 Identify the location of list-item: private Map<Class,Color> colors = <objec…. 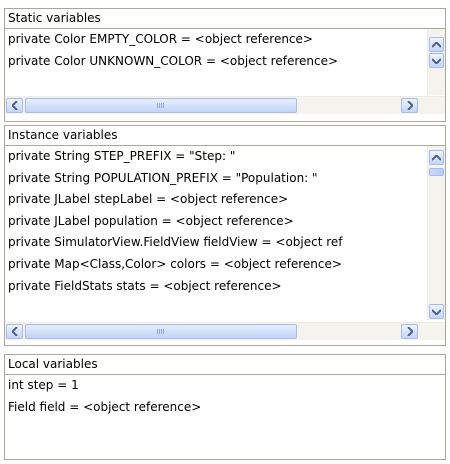
(216, 265).